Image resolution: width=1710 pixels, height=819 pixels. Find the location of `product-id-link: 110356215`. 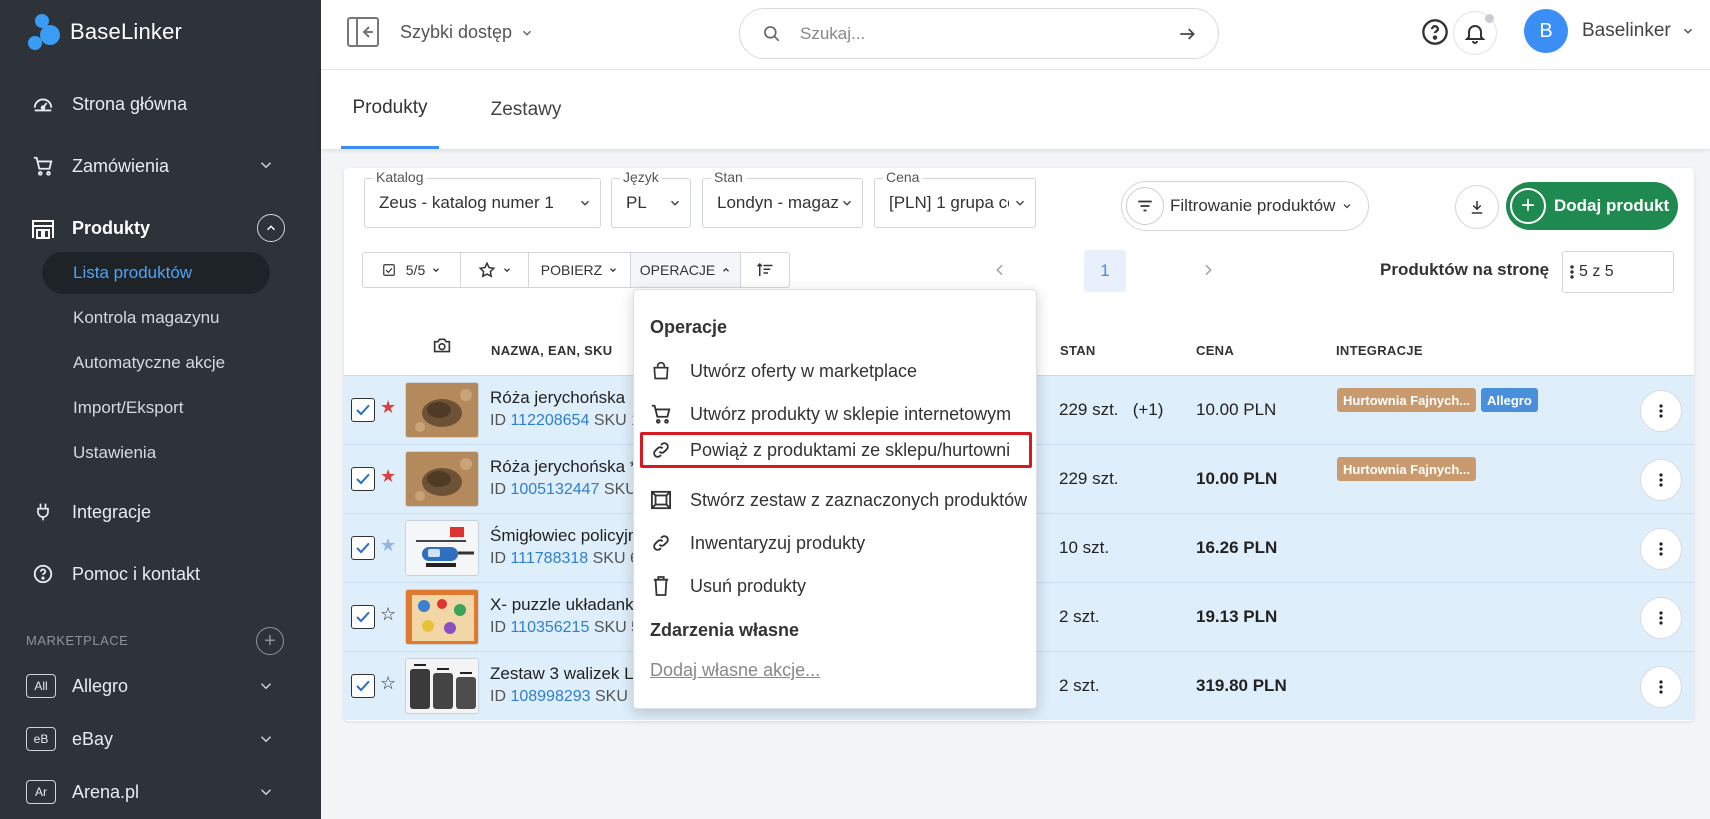

product-id-link: 110356215 is located at coordinates (549, 627).